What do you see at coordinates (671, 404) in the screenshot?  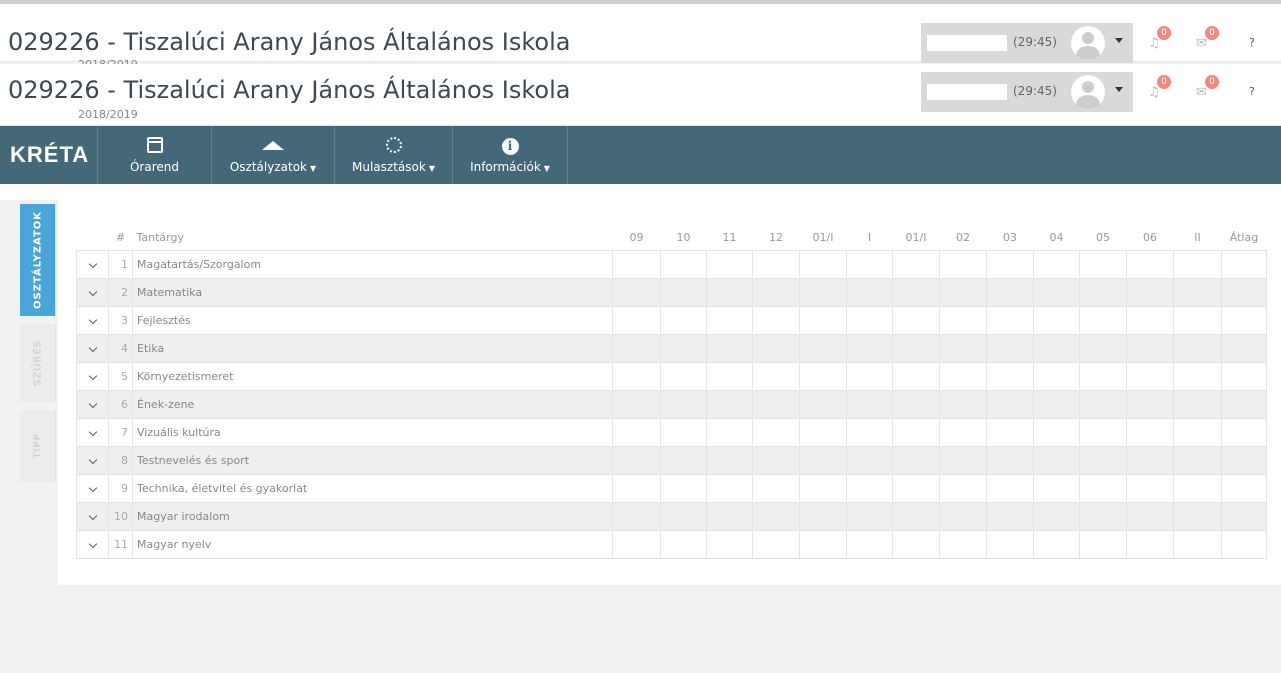 I see `table-row: 6 Ének-zene` at bounding box center [671, 404].